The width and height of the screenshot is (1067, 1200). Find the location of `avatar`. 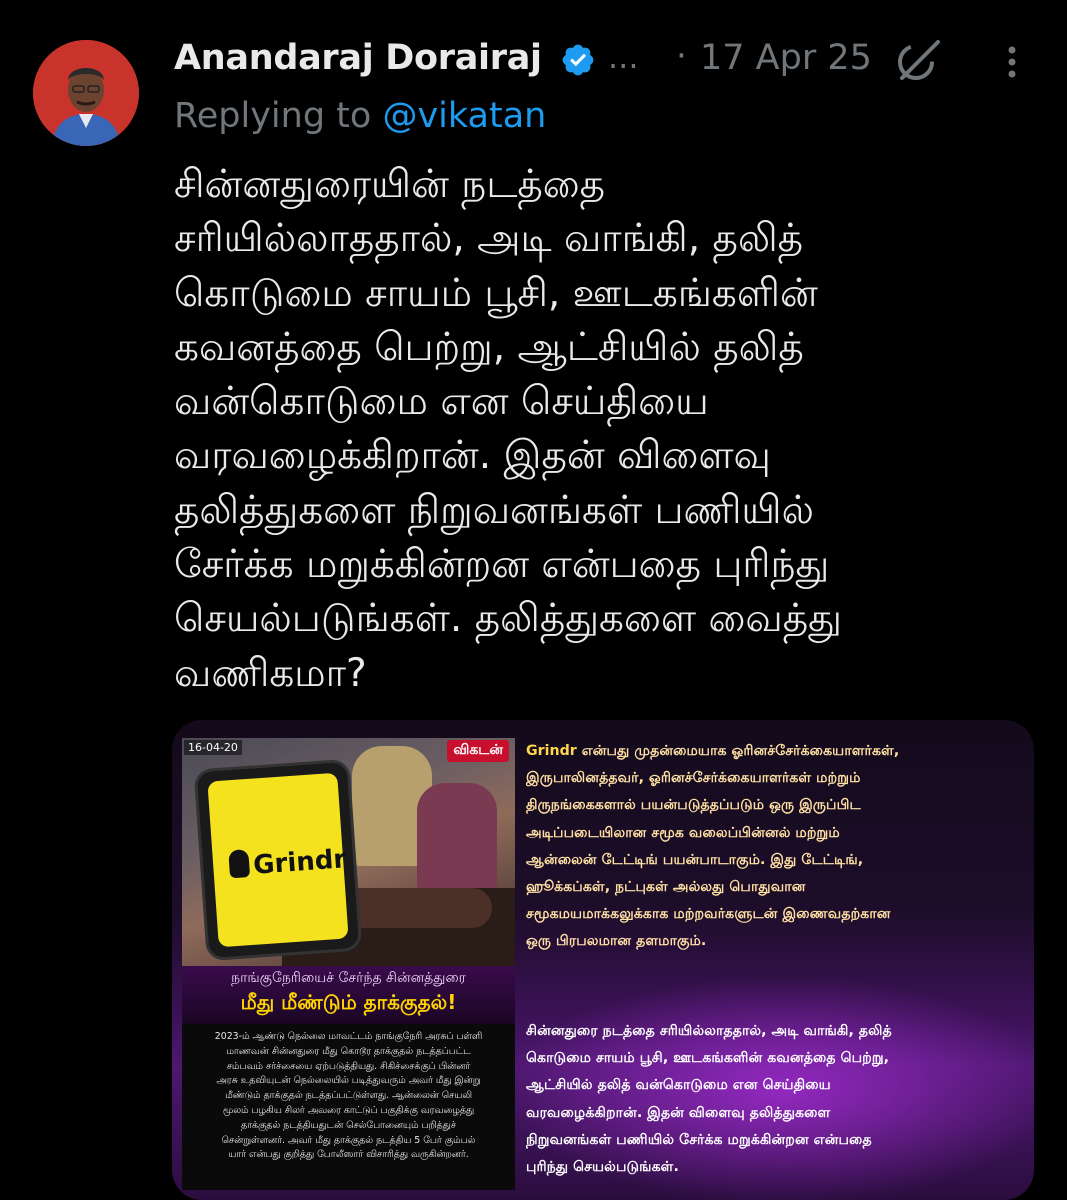

avatar is located at coordinates (86, 93).